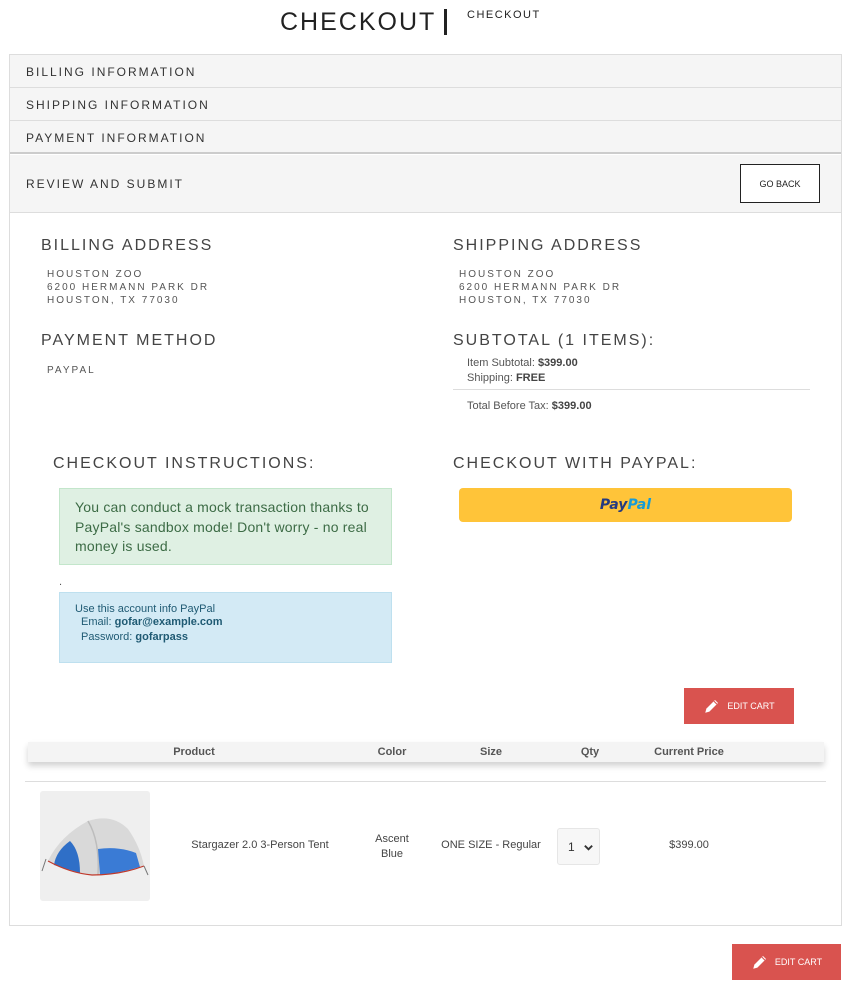 Image resolution: width=849 pixels, height=986 pixels. Describe the element at coordinates (184, 463) in the screenshot. I see `checkout-instructions-heading: CHECKOUT INSTRUCTIONS:` at that location.